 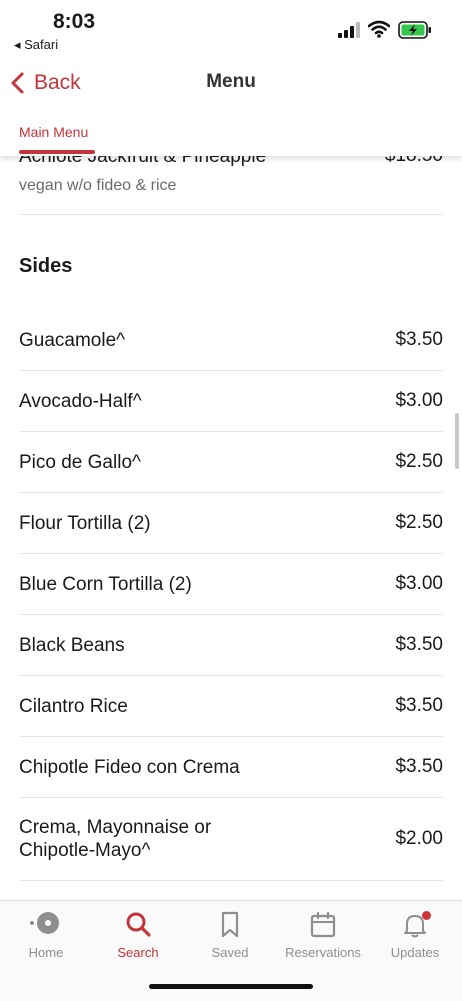 I want to click on section-title-sides: Sides, so click(x=46, y=266).